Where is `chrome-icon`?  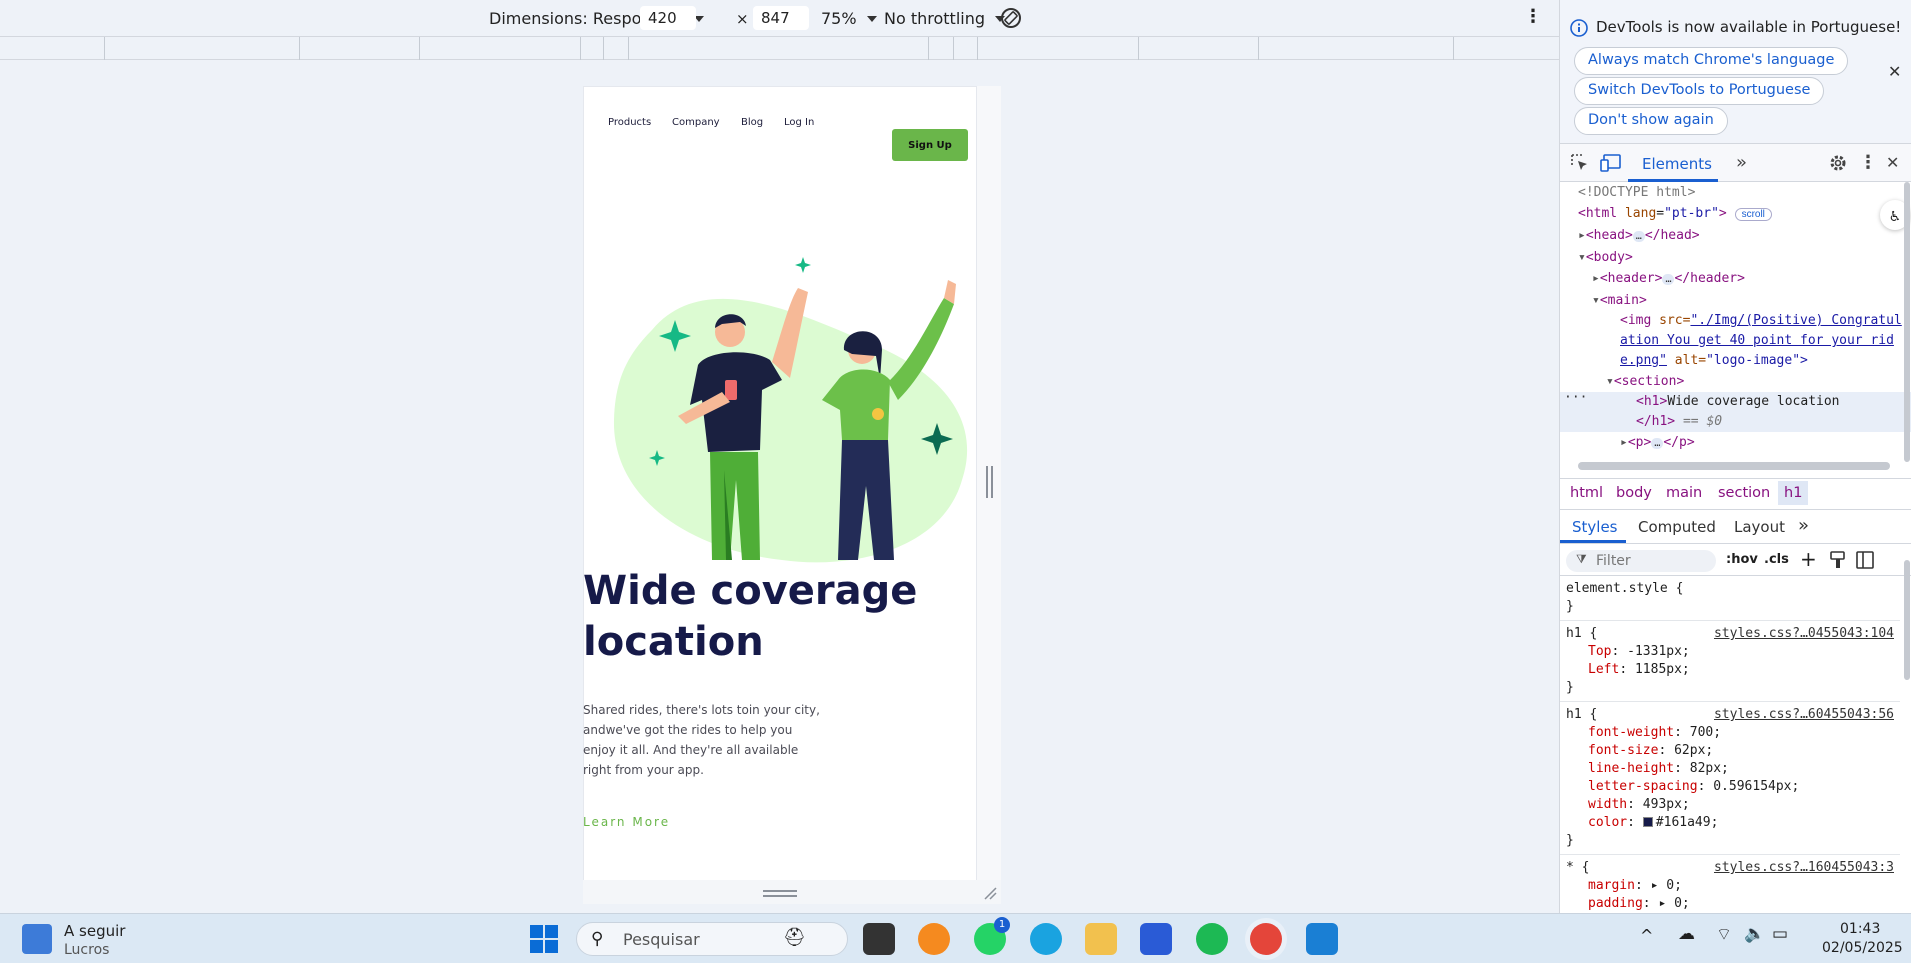
chrome-icon is located at coordinates (1266, 939).